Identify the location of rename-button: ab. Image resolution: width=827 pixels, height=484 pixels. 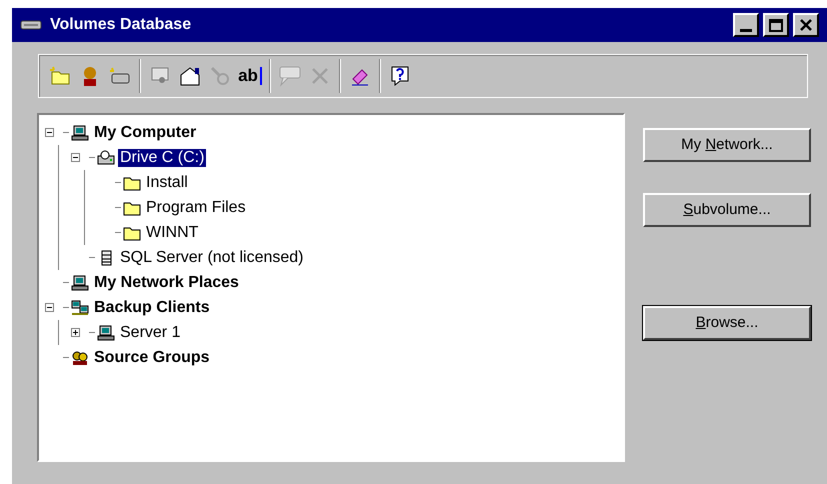
(250, 76).